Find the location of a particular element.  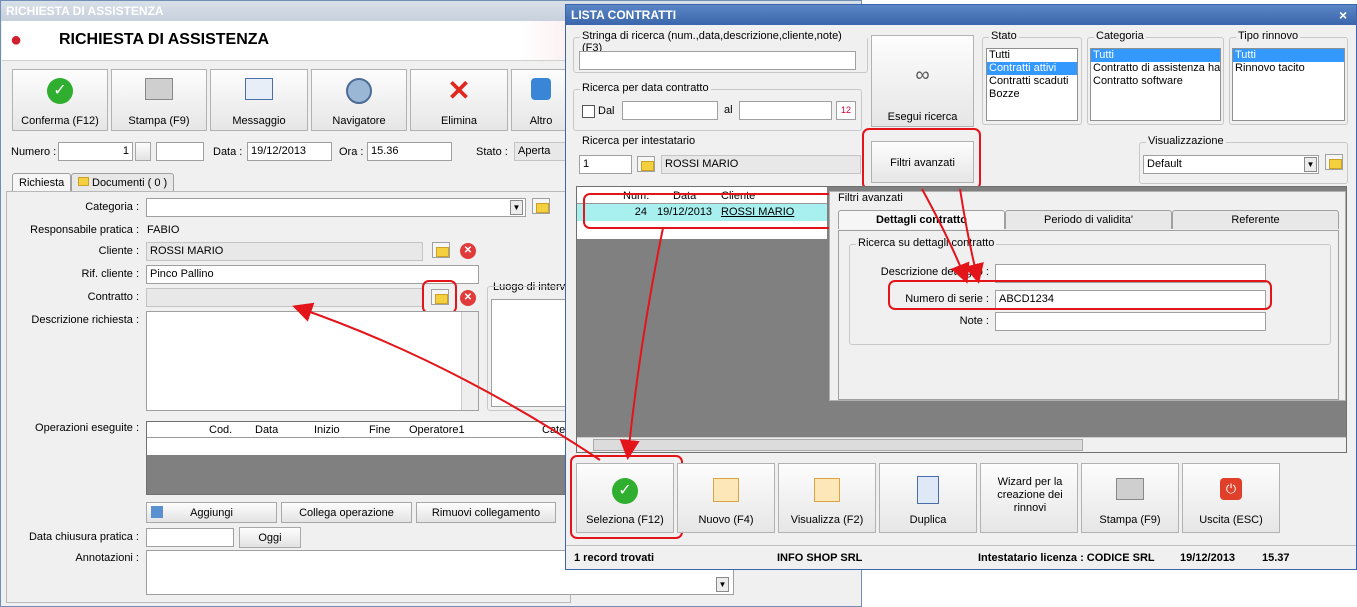

descrizione-textarea is located at coordinates (312, 361).